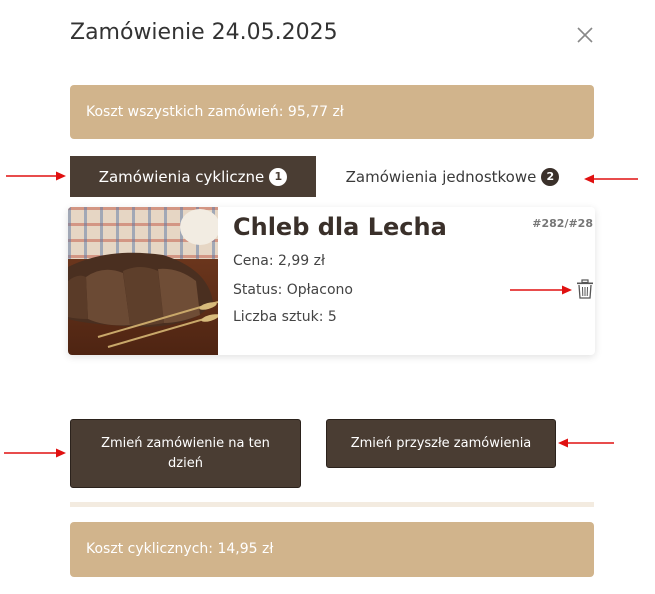 The height and width of the screenshot is (594, 655). What do you see at coordinates (585, 35) in the screenshot?
I see `close-icon` at bounding box center [585, 35].